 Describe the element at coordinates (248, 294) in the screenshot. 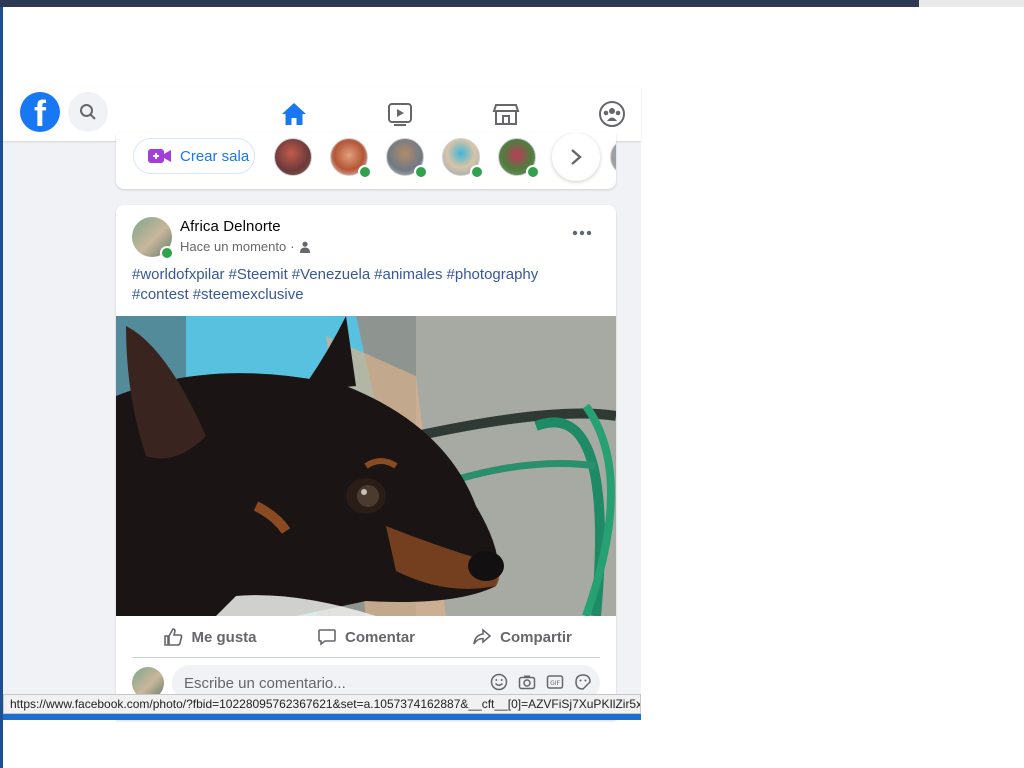

I see `hashtag-link: #steemexclusive` at that location.